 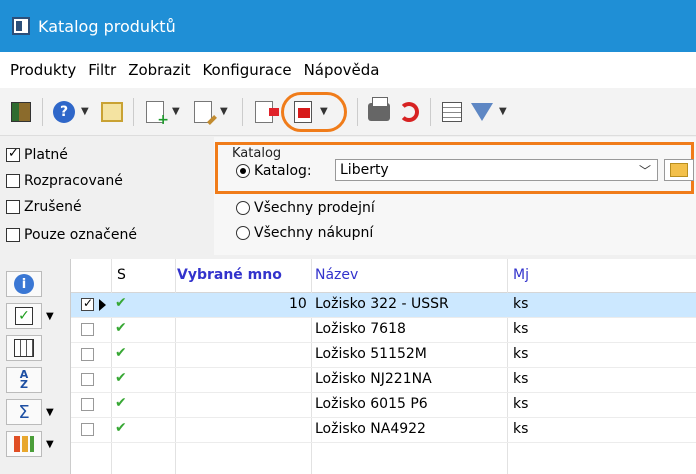 What do you see at coordinates (43, 70) in the screenshot?
I see `menu-produkty: Produkty` at bounding box center [43, 70].